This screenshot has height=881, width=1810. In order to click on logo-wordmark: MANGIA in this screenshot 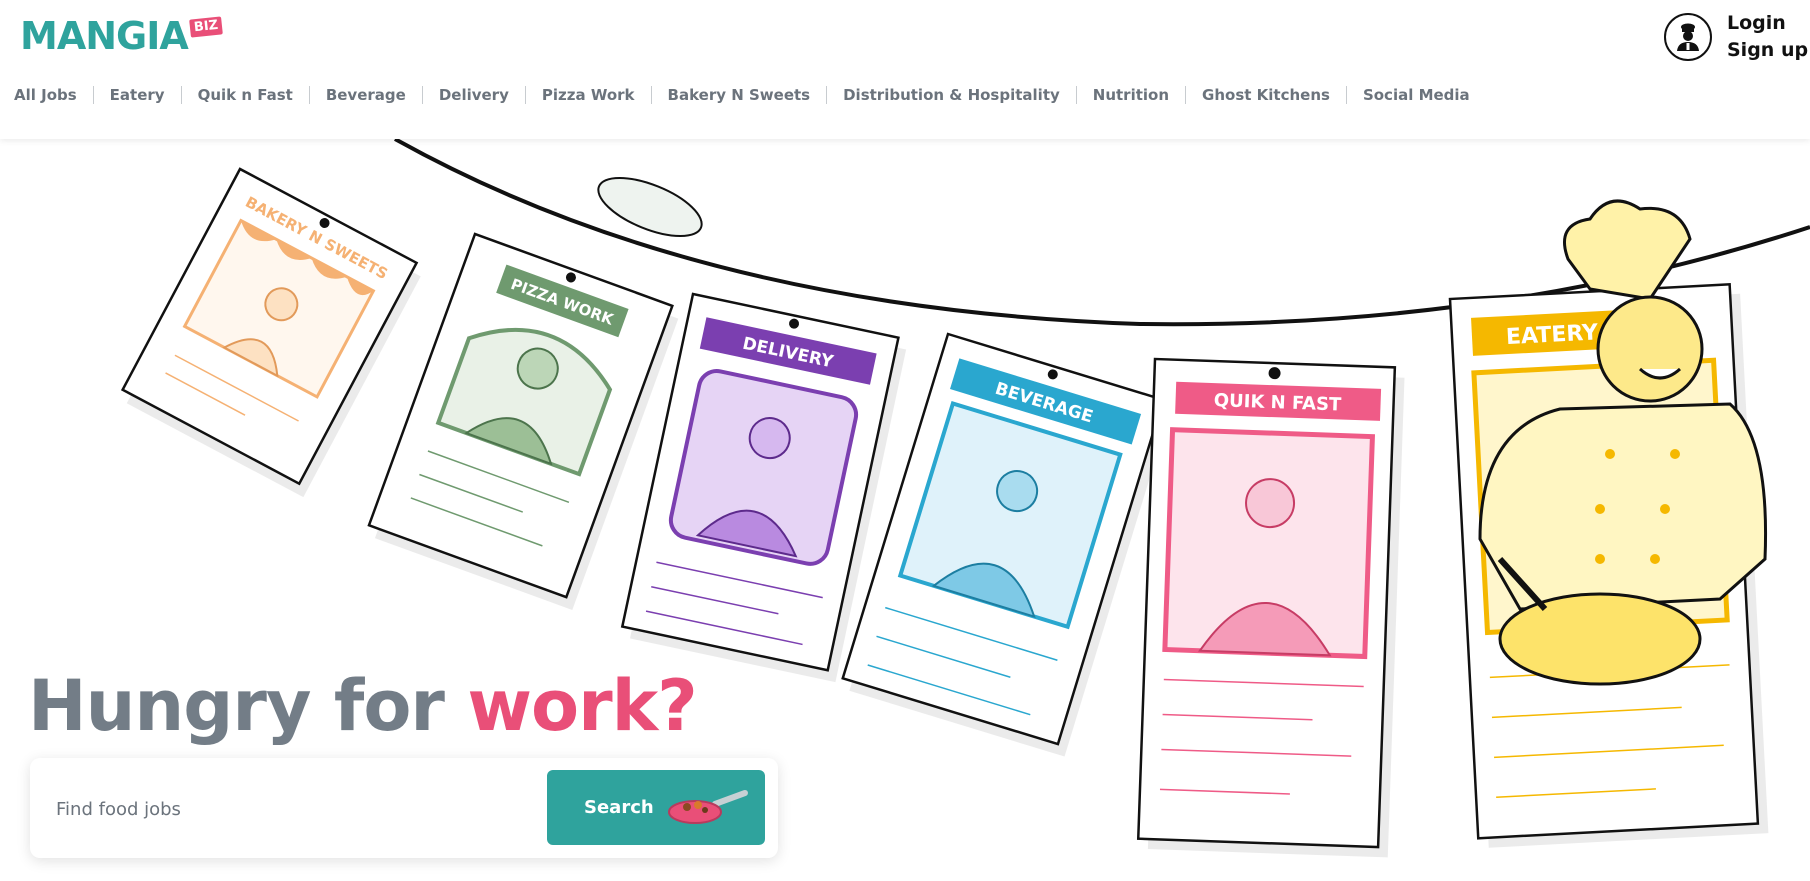, I will do `click(104, 36)`.